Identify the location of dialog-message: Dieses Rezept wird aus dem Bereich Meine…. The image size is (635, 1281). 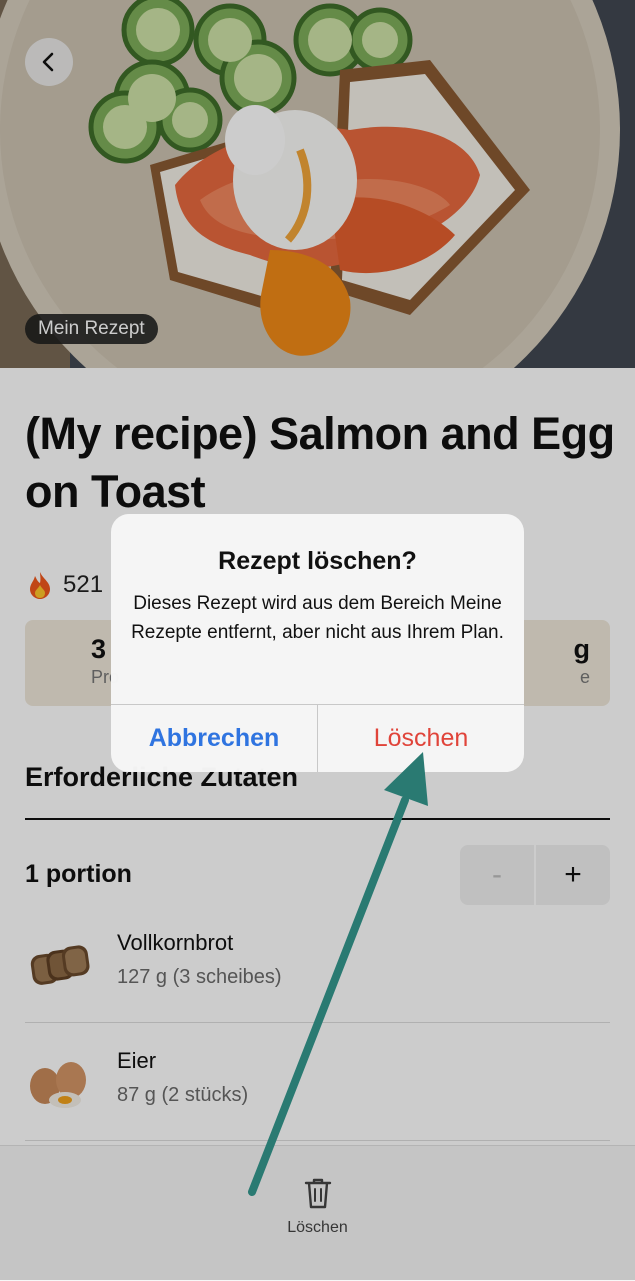
(317, 618).